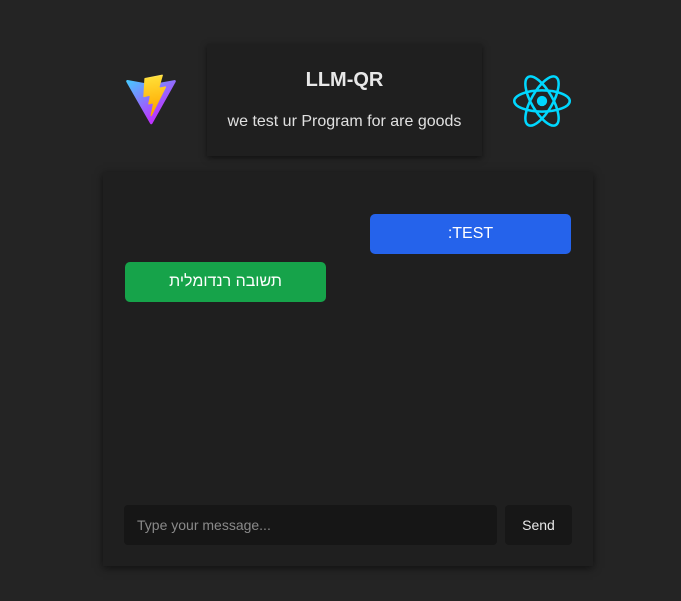  What do you see at coordinates (344, 80) in the screenshot?
I see `app-title: LLM-QR` at bounding box center [344, 80].